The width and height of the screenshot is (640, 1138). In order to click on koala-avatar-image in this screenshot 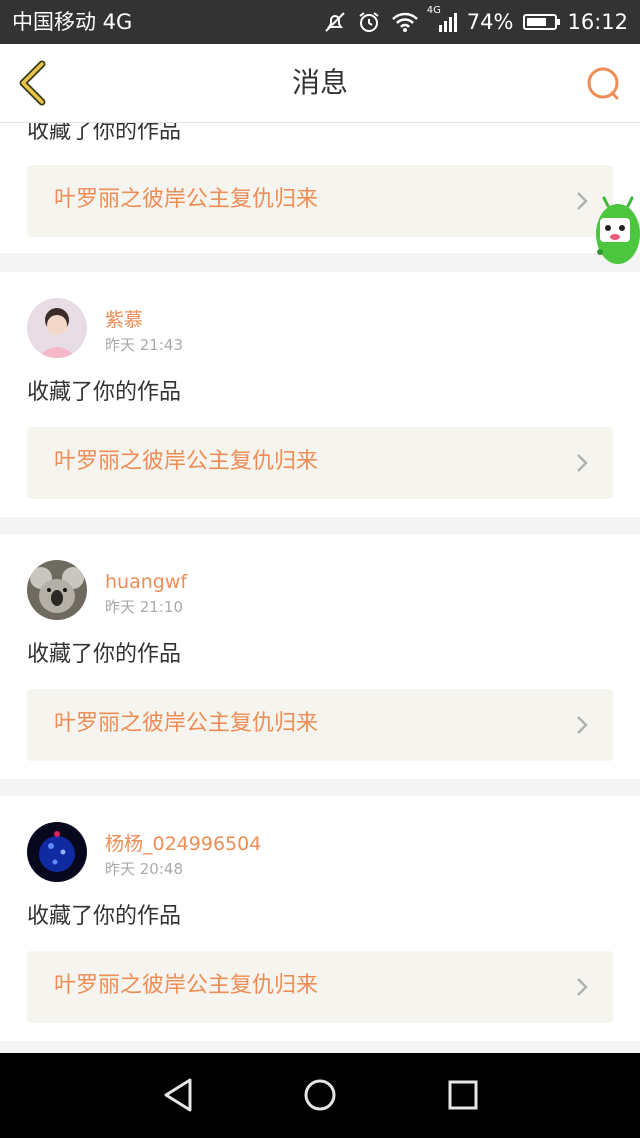, I will do `click(57, 590)`.